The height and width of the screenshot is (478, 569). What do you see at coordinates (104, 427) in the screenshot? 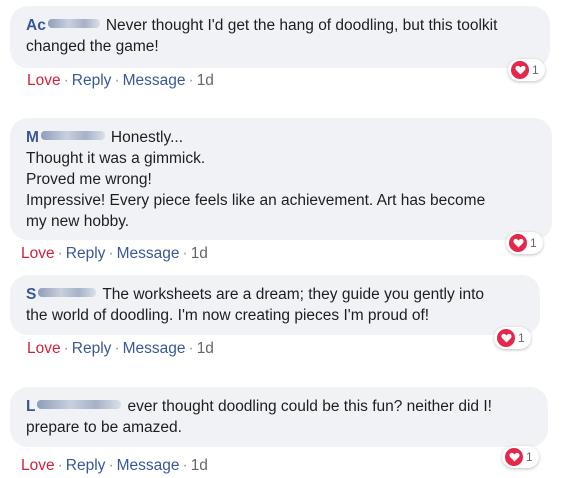
I see `comment-text-line: prepare to be amazed.` at bounding box center [104, 427].